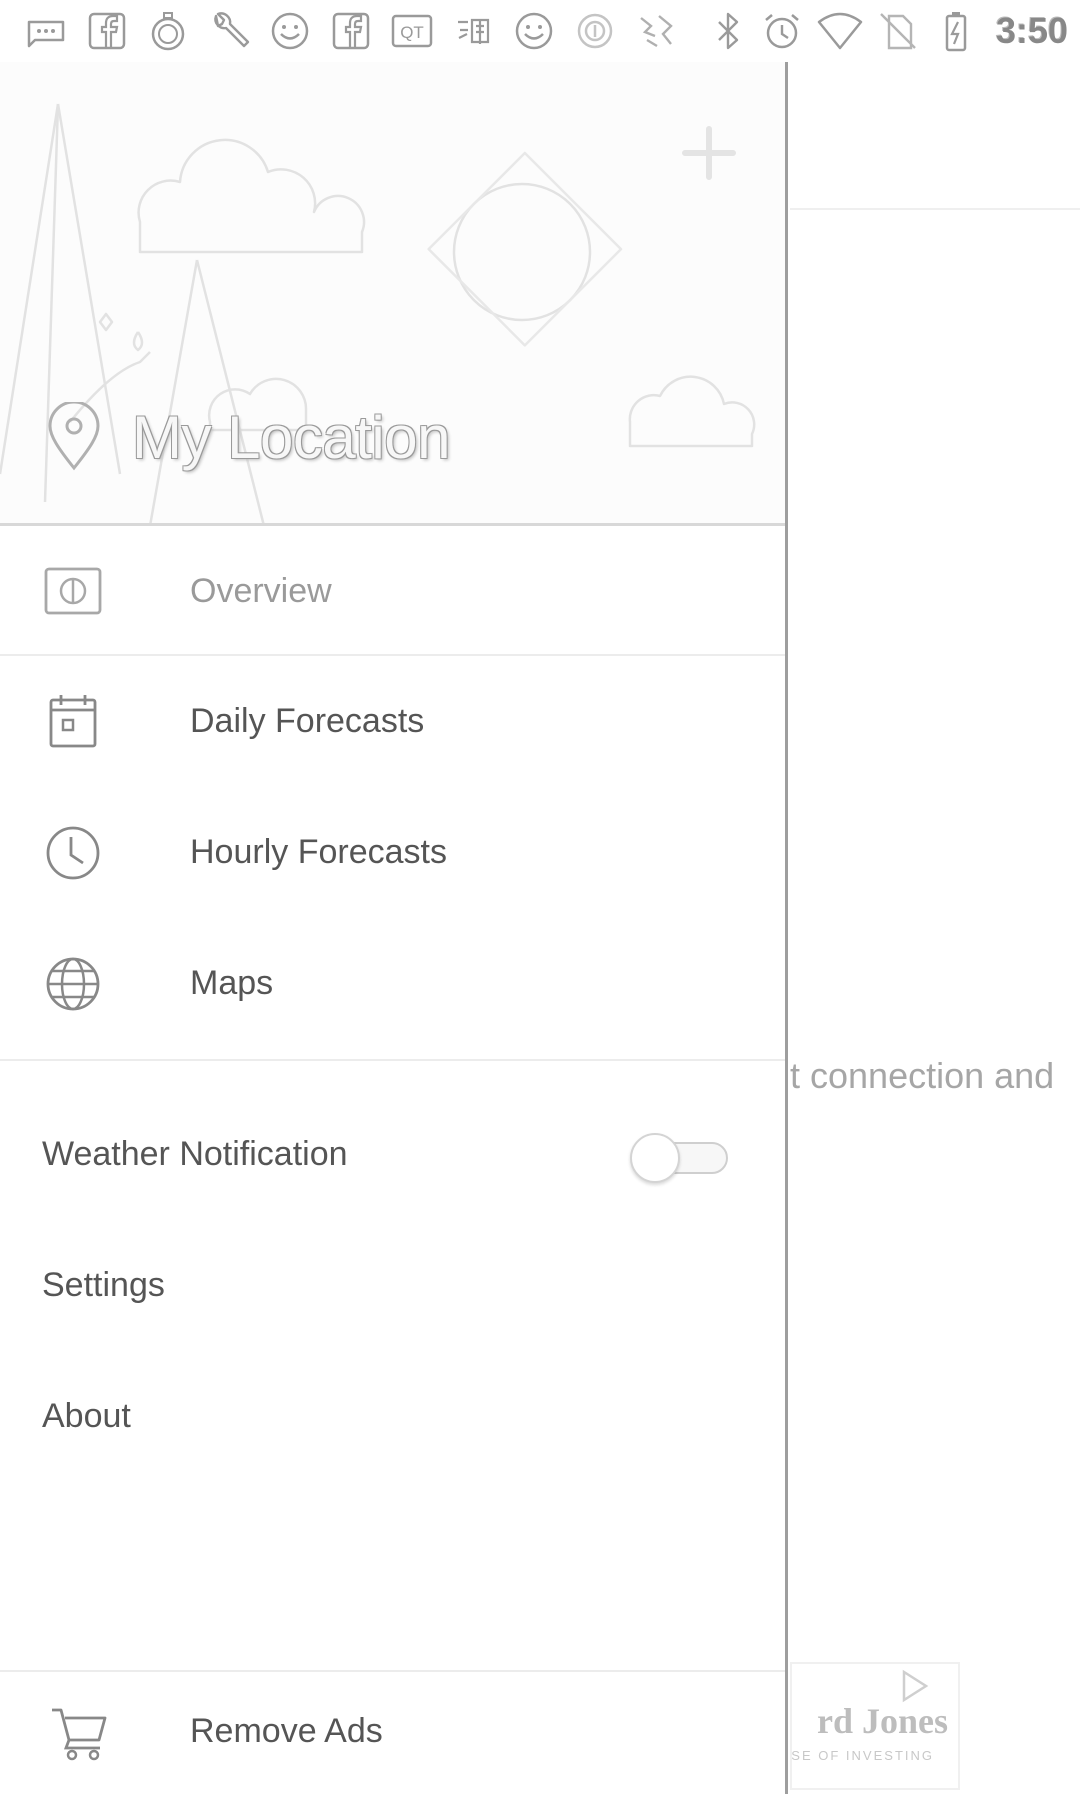 The width and height of the screenshot is (1080, 1794). Describe the element at coordinates (392, 1154) in the screenshot. I see `menu-item-weather-notification: Weather Notification` at that location.